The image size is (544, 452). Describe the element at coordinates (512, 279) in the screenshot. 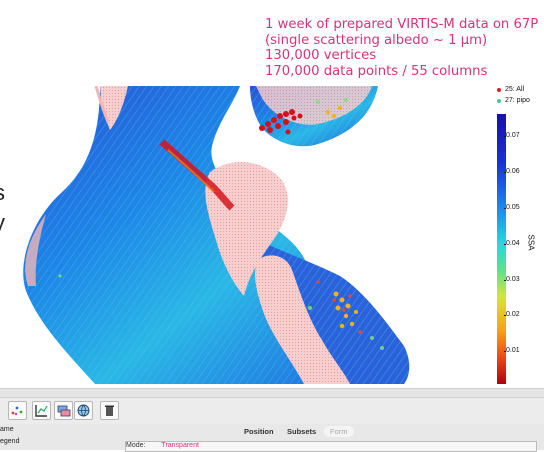

I see `colorbar-tick: 0.03` at that location.